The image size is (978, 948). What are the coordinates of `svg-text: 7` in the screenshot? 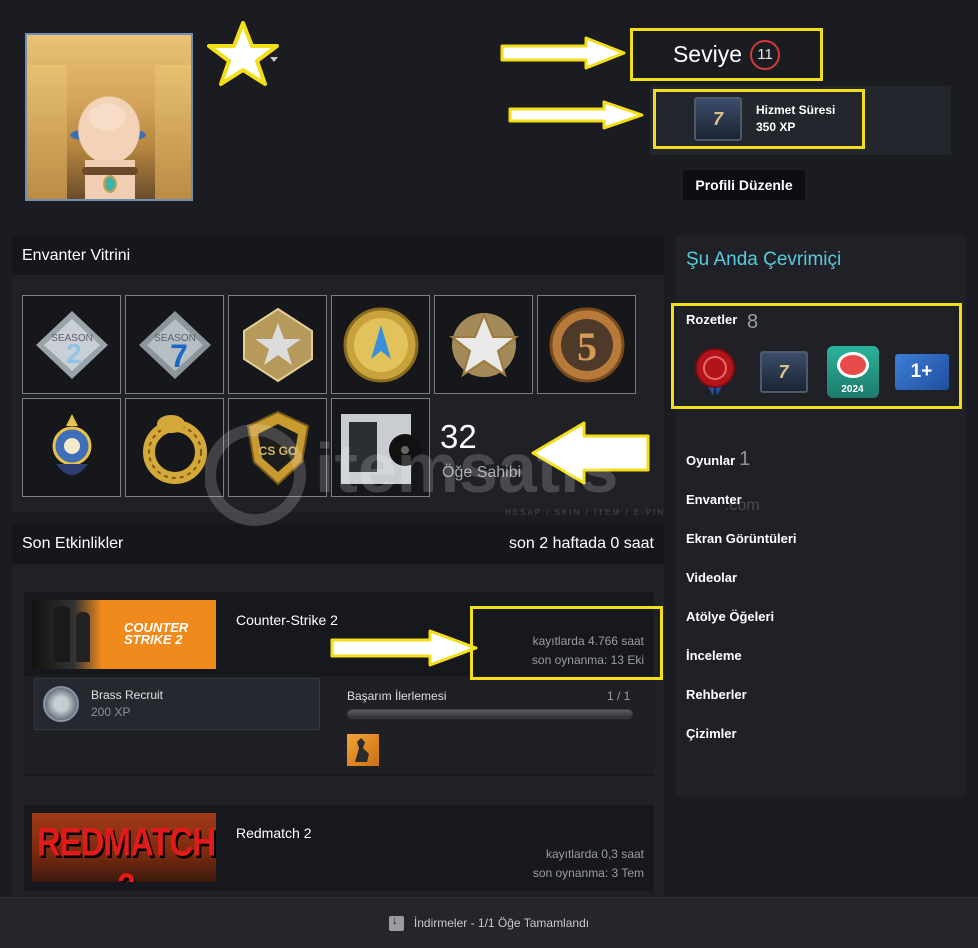 It's located at (179, 356).